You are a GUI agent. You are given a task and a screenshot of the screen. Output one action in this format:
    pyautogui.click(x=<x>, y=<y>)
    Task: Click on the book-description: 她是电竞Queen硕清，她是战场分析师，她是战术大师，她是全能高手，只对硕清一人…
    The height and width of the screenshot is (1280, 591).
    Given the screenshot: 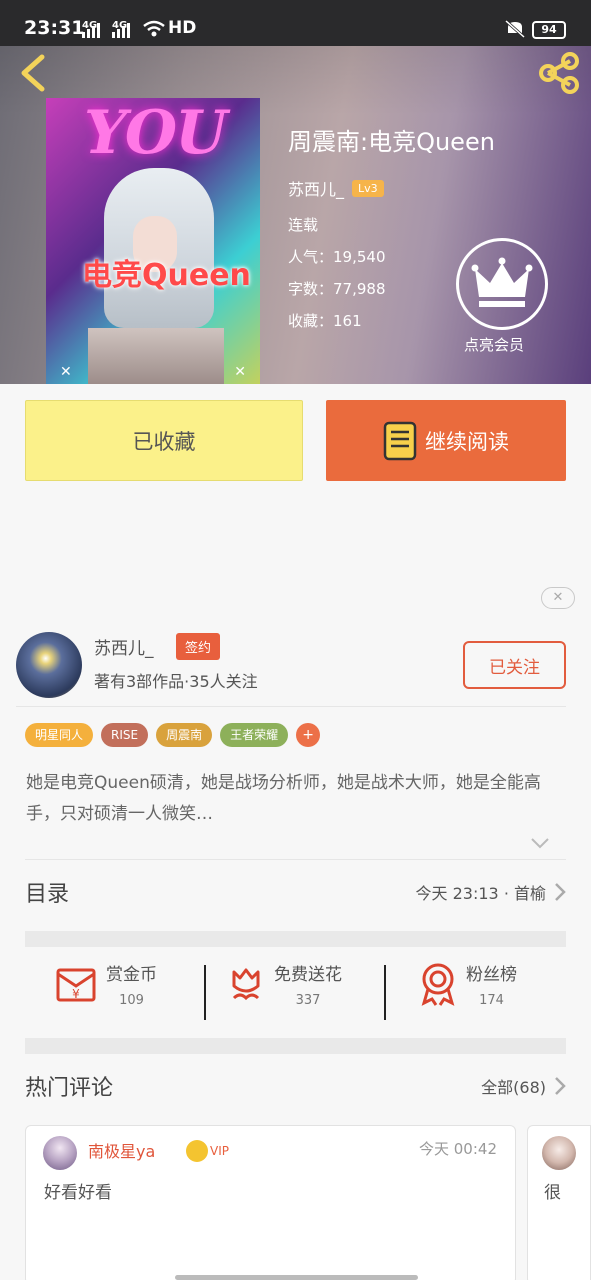 What is the action you would take?
    pyautogui.click(x=283, y=798)
    